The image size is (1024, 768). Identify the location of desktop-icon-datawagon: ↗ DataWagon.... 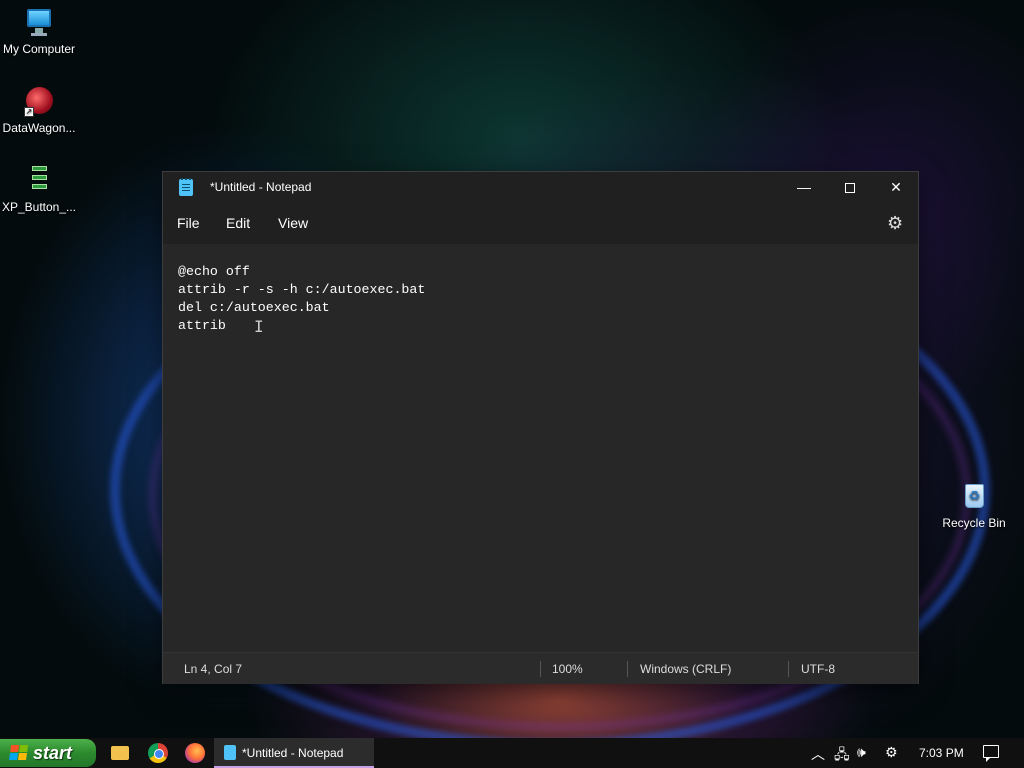
(39, 111).